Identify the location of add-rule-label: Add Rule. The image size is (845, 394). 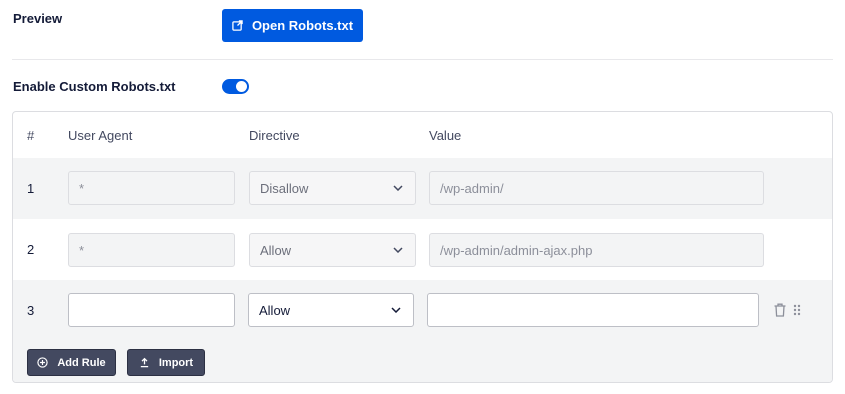
(81, 362).